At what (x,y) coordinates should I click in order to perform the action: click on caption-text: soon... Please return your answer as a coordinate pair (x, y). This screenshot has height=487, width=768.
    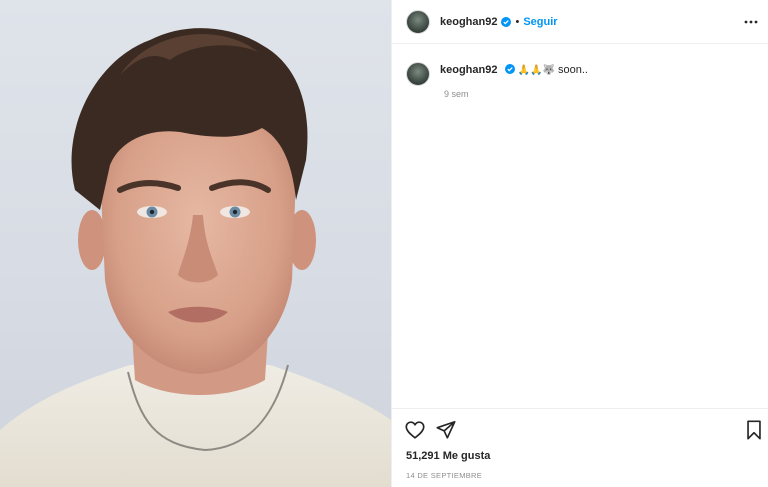
    Looking at the image, I should click on (573, 70).